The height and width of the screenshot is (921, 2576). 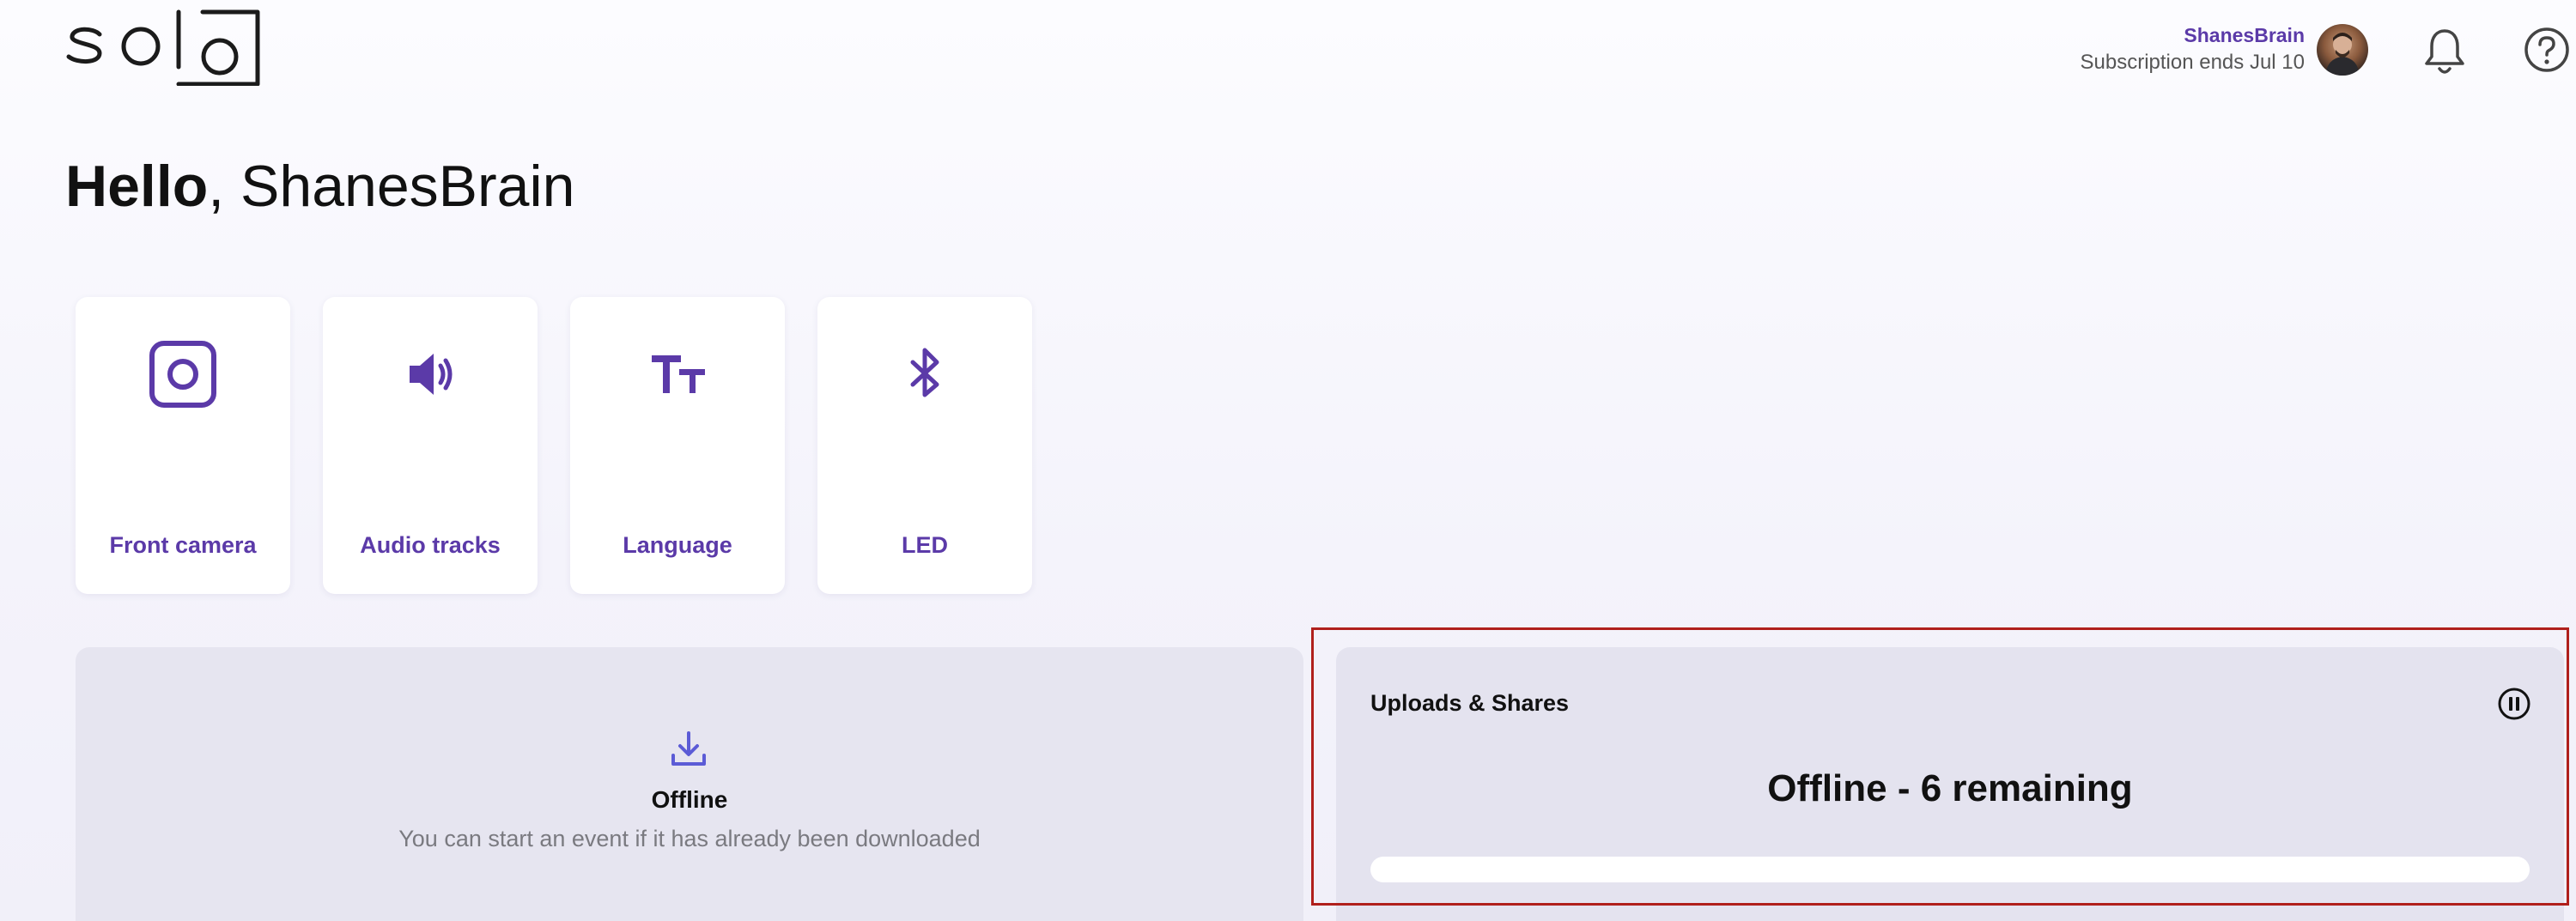 What do you see at coordinates (183, 445) in the screenshot?
I see `tile-front-camera: Front camera` at bounding box center [183, 445].